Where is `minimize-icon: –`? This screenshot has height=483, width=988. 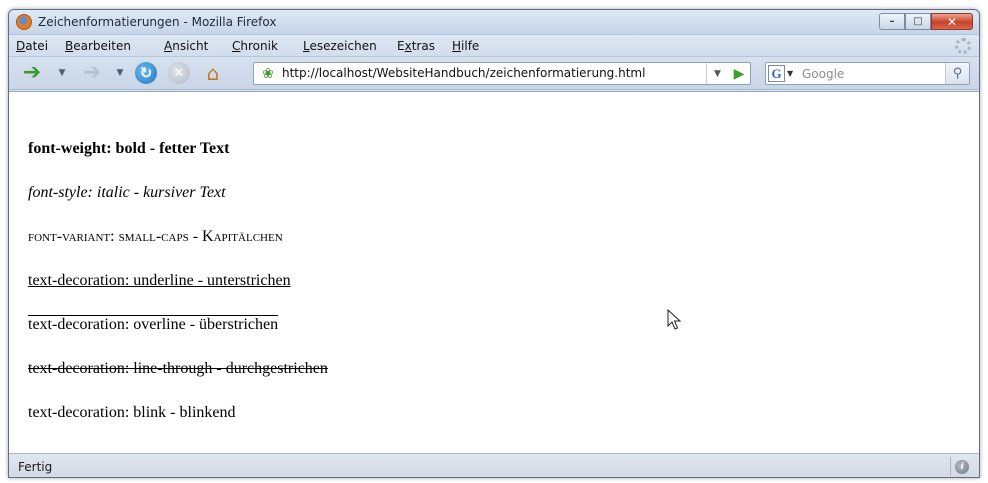 minimize-icon: – is located at coordinates (892, 21).